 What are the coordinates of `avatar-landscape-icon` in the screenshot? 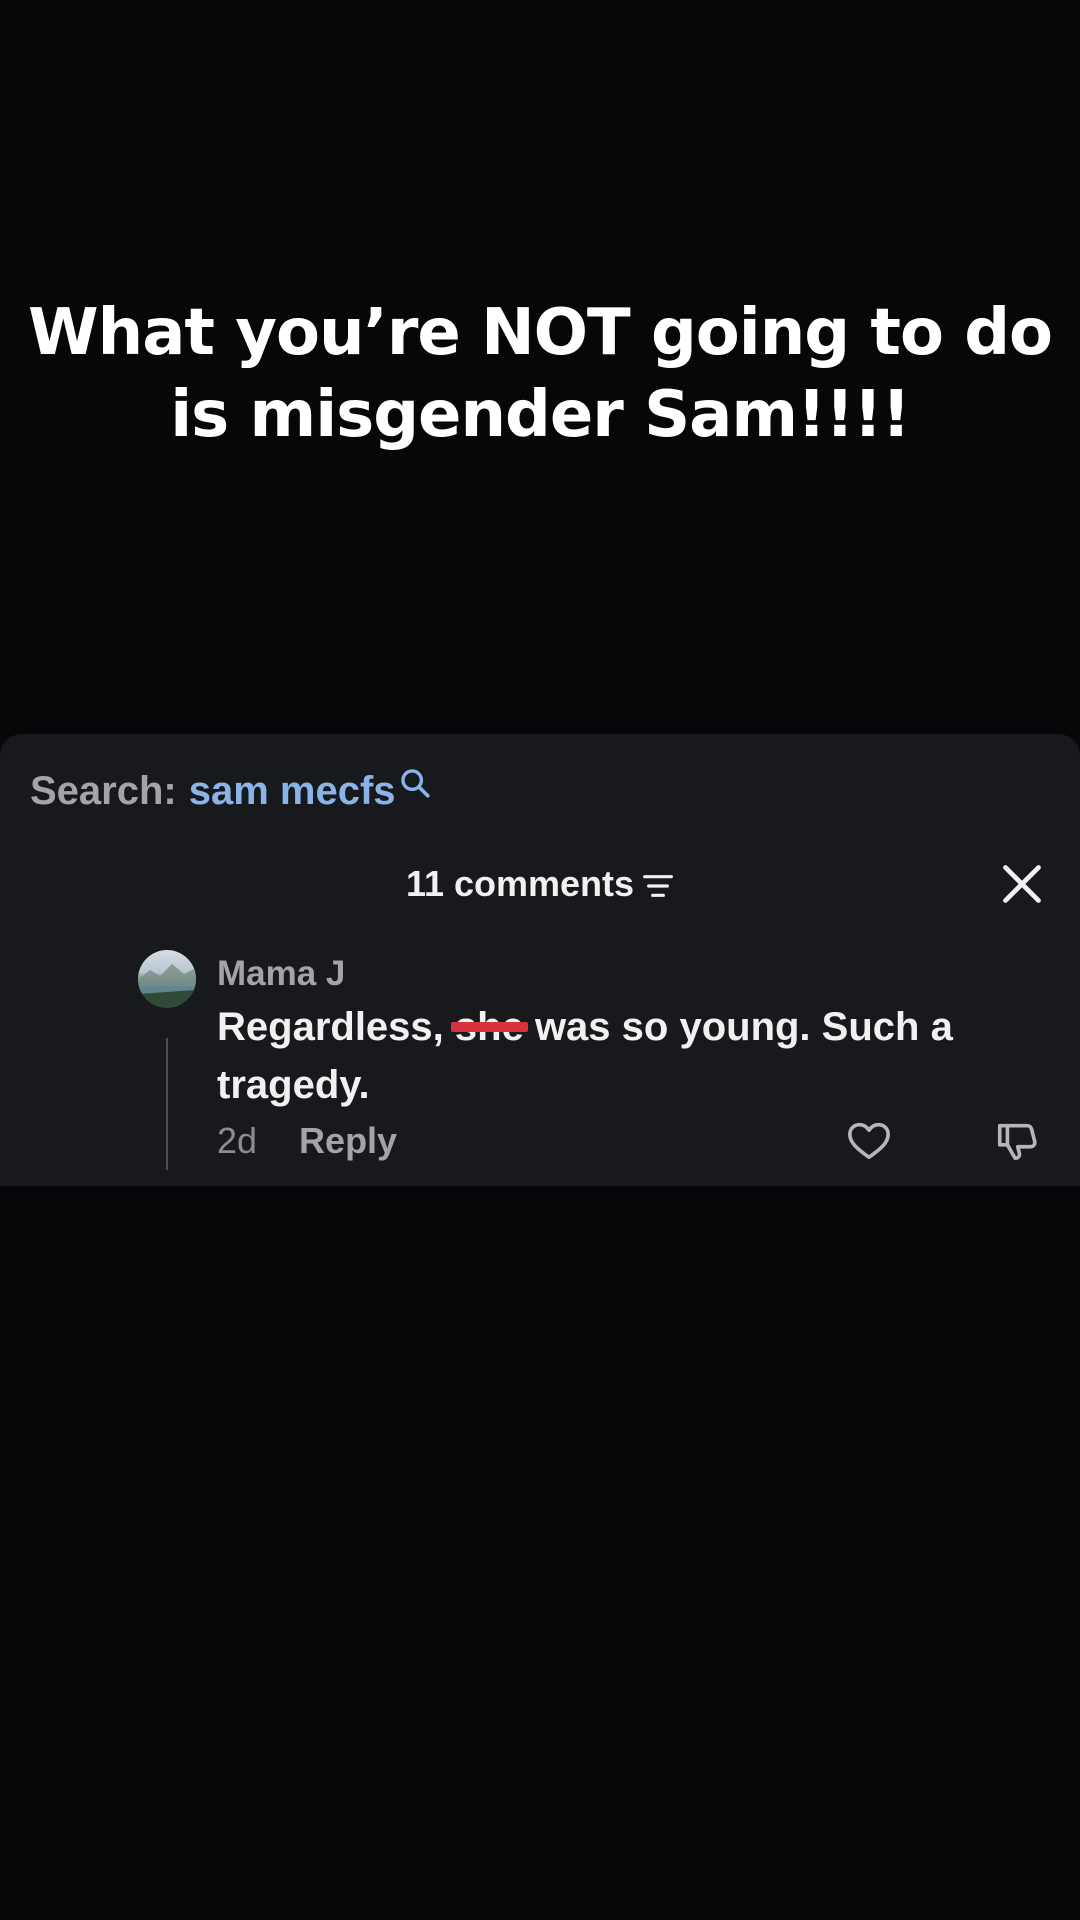 It's located at (167, 986).